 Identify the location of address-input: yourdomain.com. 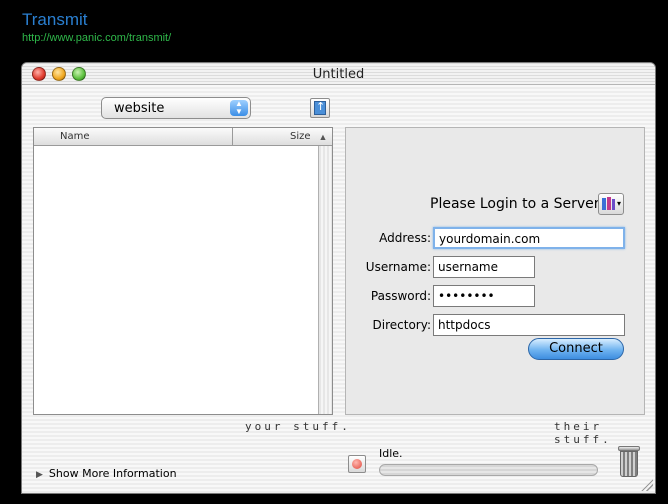
(529, 238).